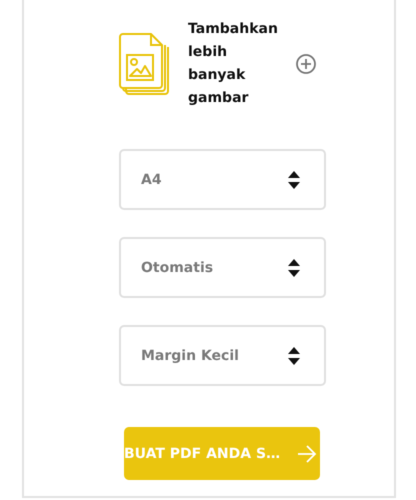 The image size is (416, 500). Describe the element at coordinates (222, 355) in the screenshot. I see `dropdown-select: Margin Kecil` at that location.